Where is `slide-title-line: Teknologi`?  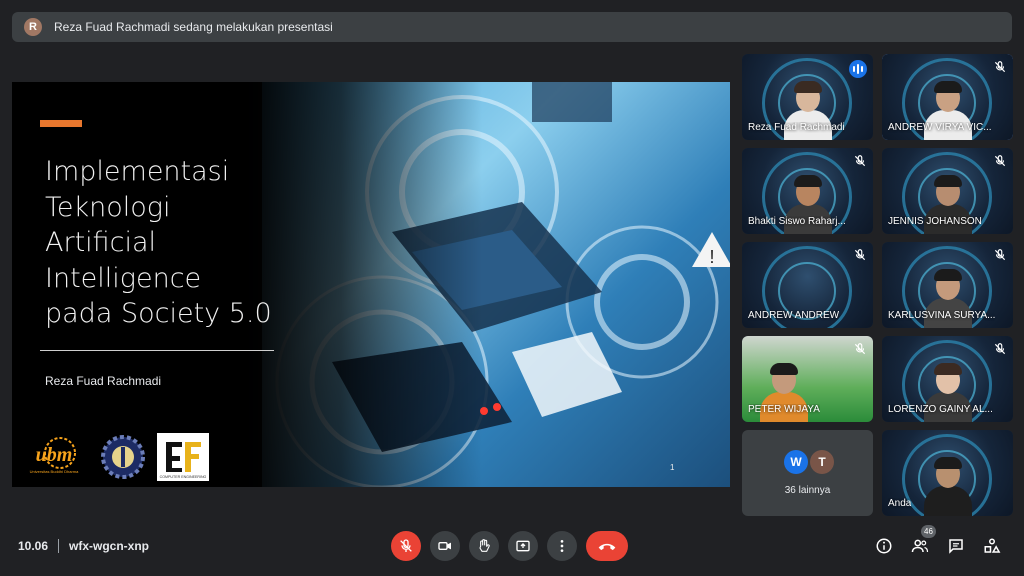
slide-title-line: Teknologi is located at coordinates (108, 207).